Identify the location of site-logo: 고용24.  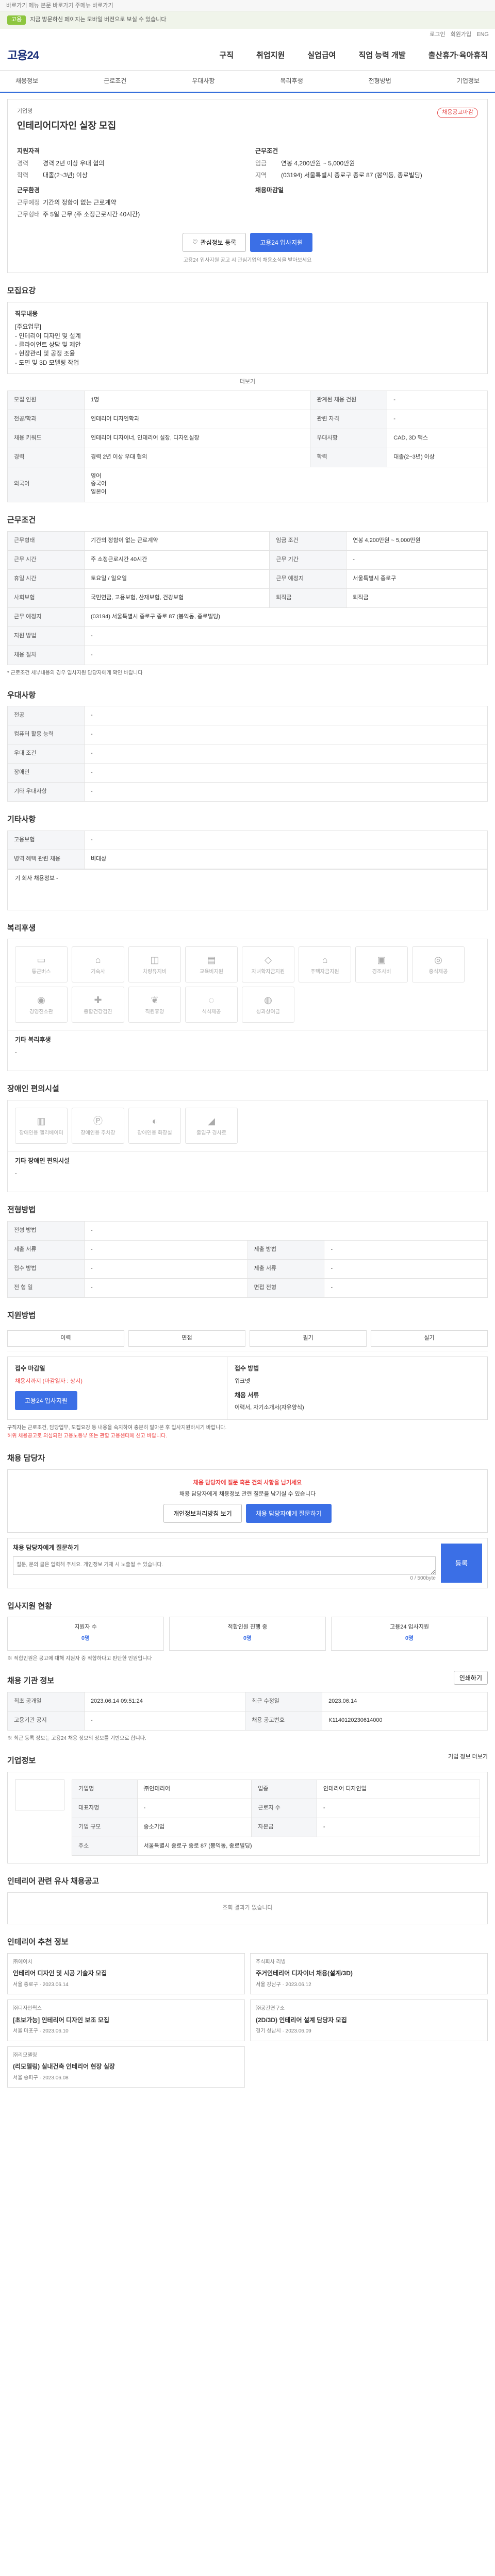
(23, 55).